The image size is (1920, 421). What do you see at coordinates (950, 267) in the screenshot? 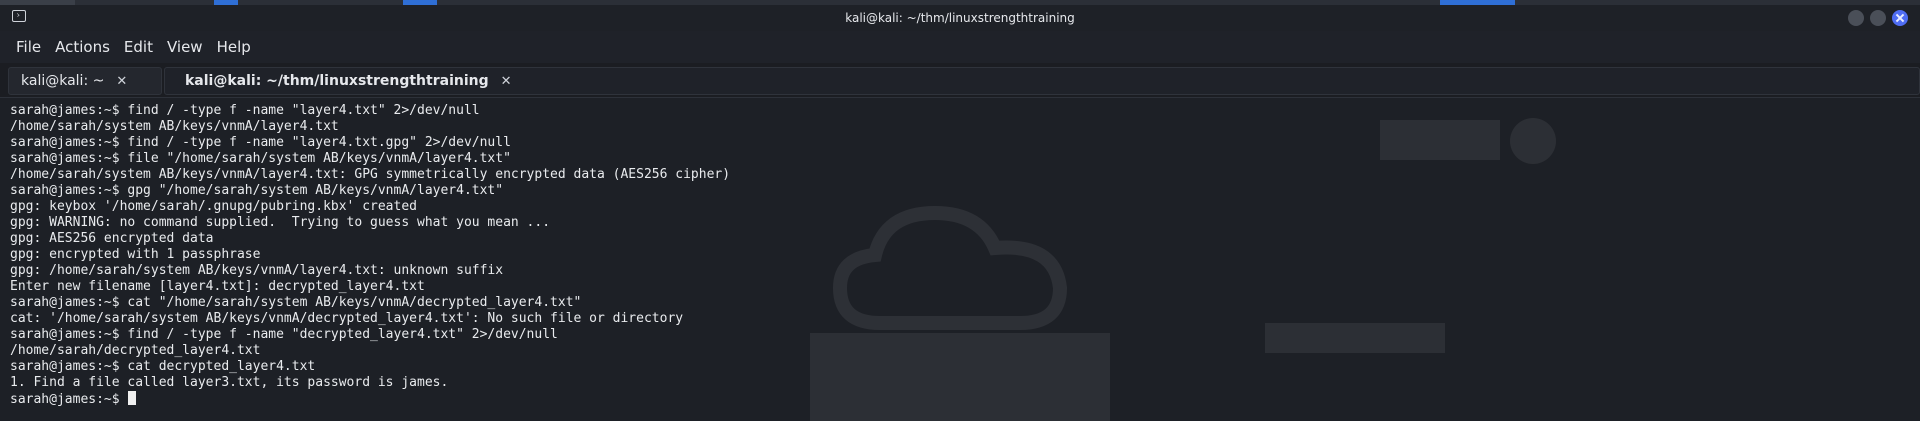
I see `background-cloud-watermark` at bounding box center [950, 267].